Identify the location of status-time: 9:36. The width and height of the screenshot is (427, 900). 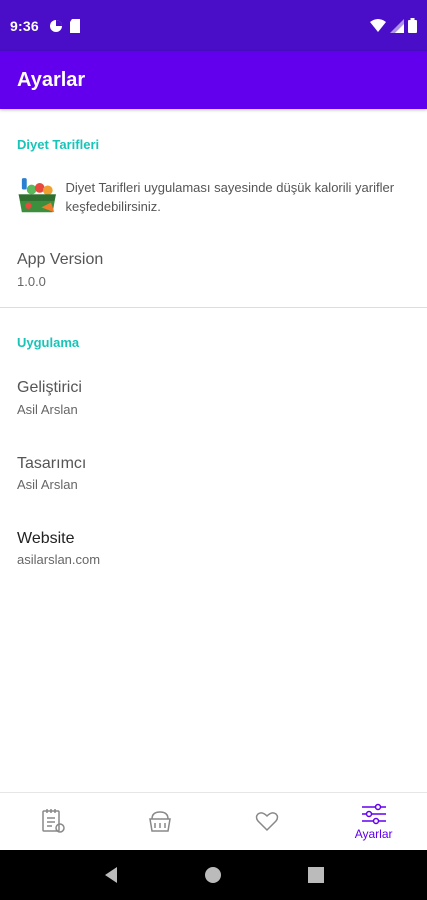
(24, 25).